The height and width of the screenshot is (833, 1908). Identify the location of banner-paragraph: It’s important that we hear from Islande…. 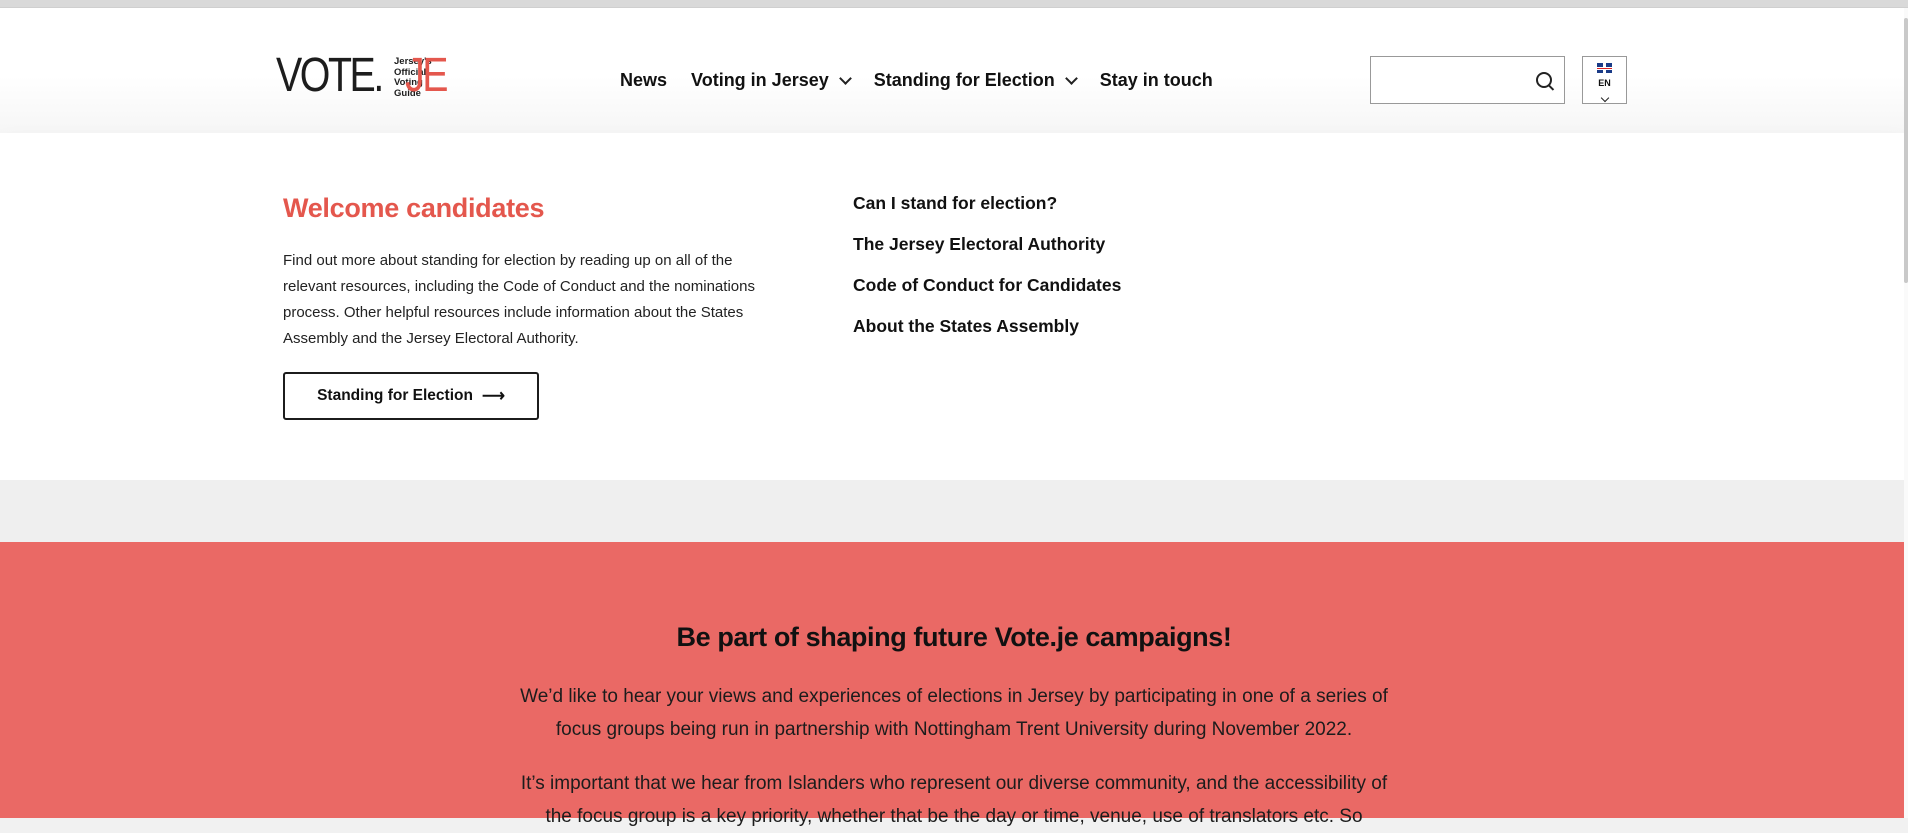
(954, 800).